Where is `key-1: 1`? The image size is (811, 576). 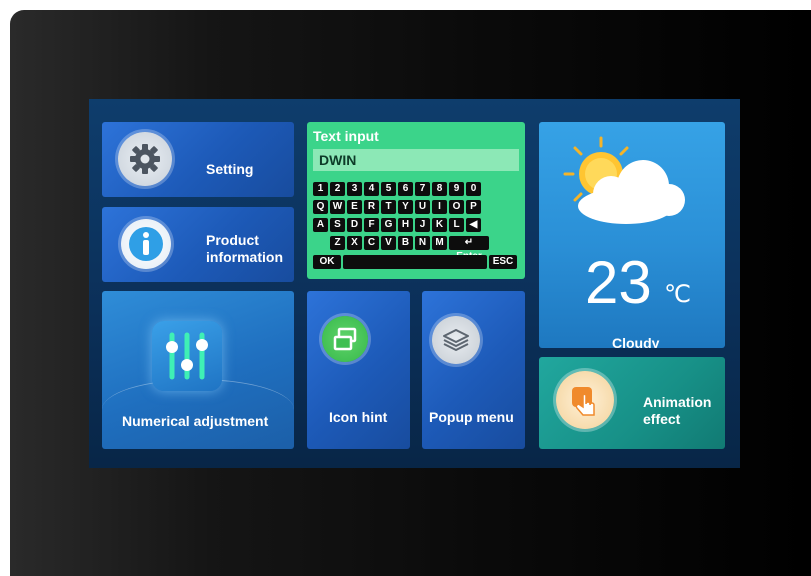 key-1: 1 is located at coordinates (320, 189).